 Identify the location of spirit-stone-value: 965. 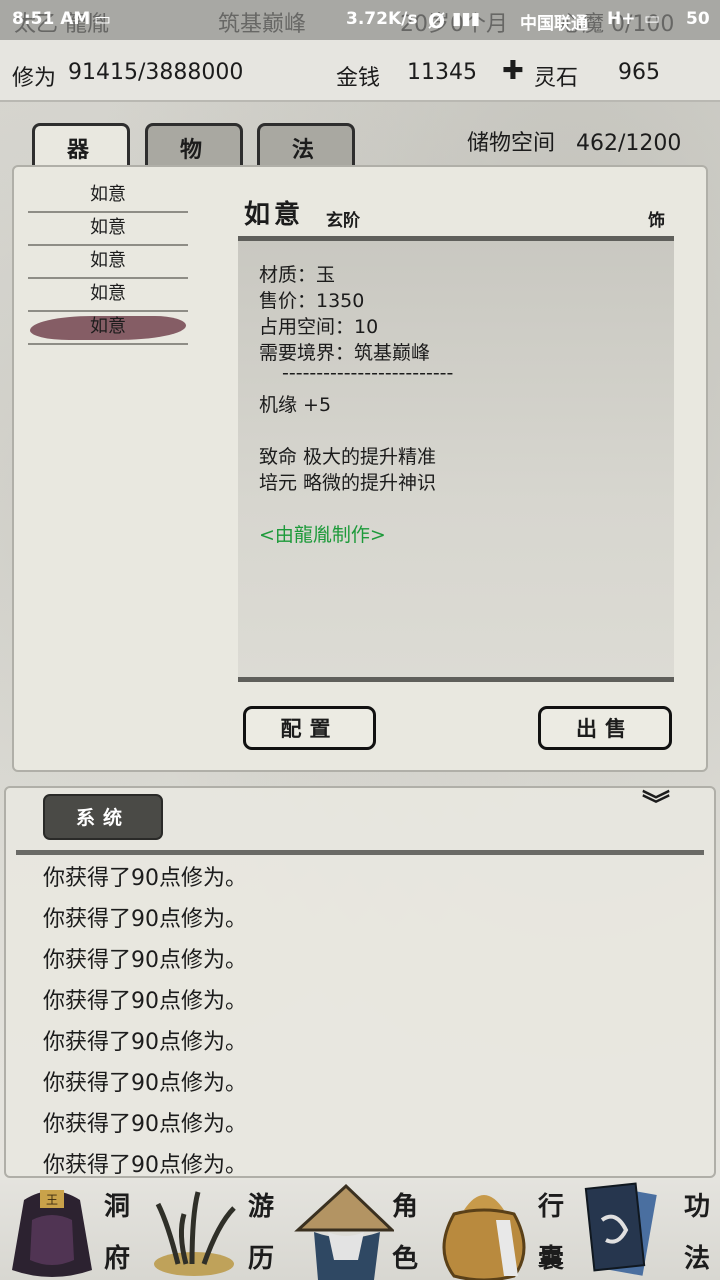
(639, 72).